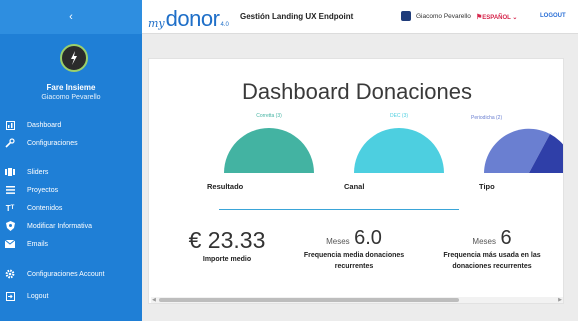  I want to click on sidebar-collapse-button: ‹, so click(71, 17).